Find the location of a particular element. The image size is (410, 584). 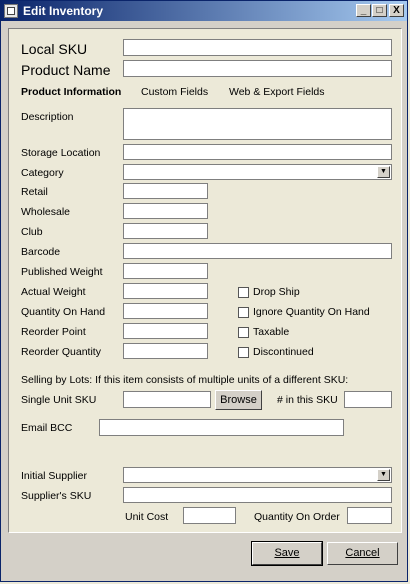

ignore-quantity-label: Ignore Quantity On Hand is located at coordinates (311, 312).